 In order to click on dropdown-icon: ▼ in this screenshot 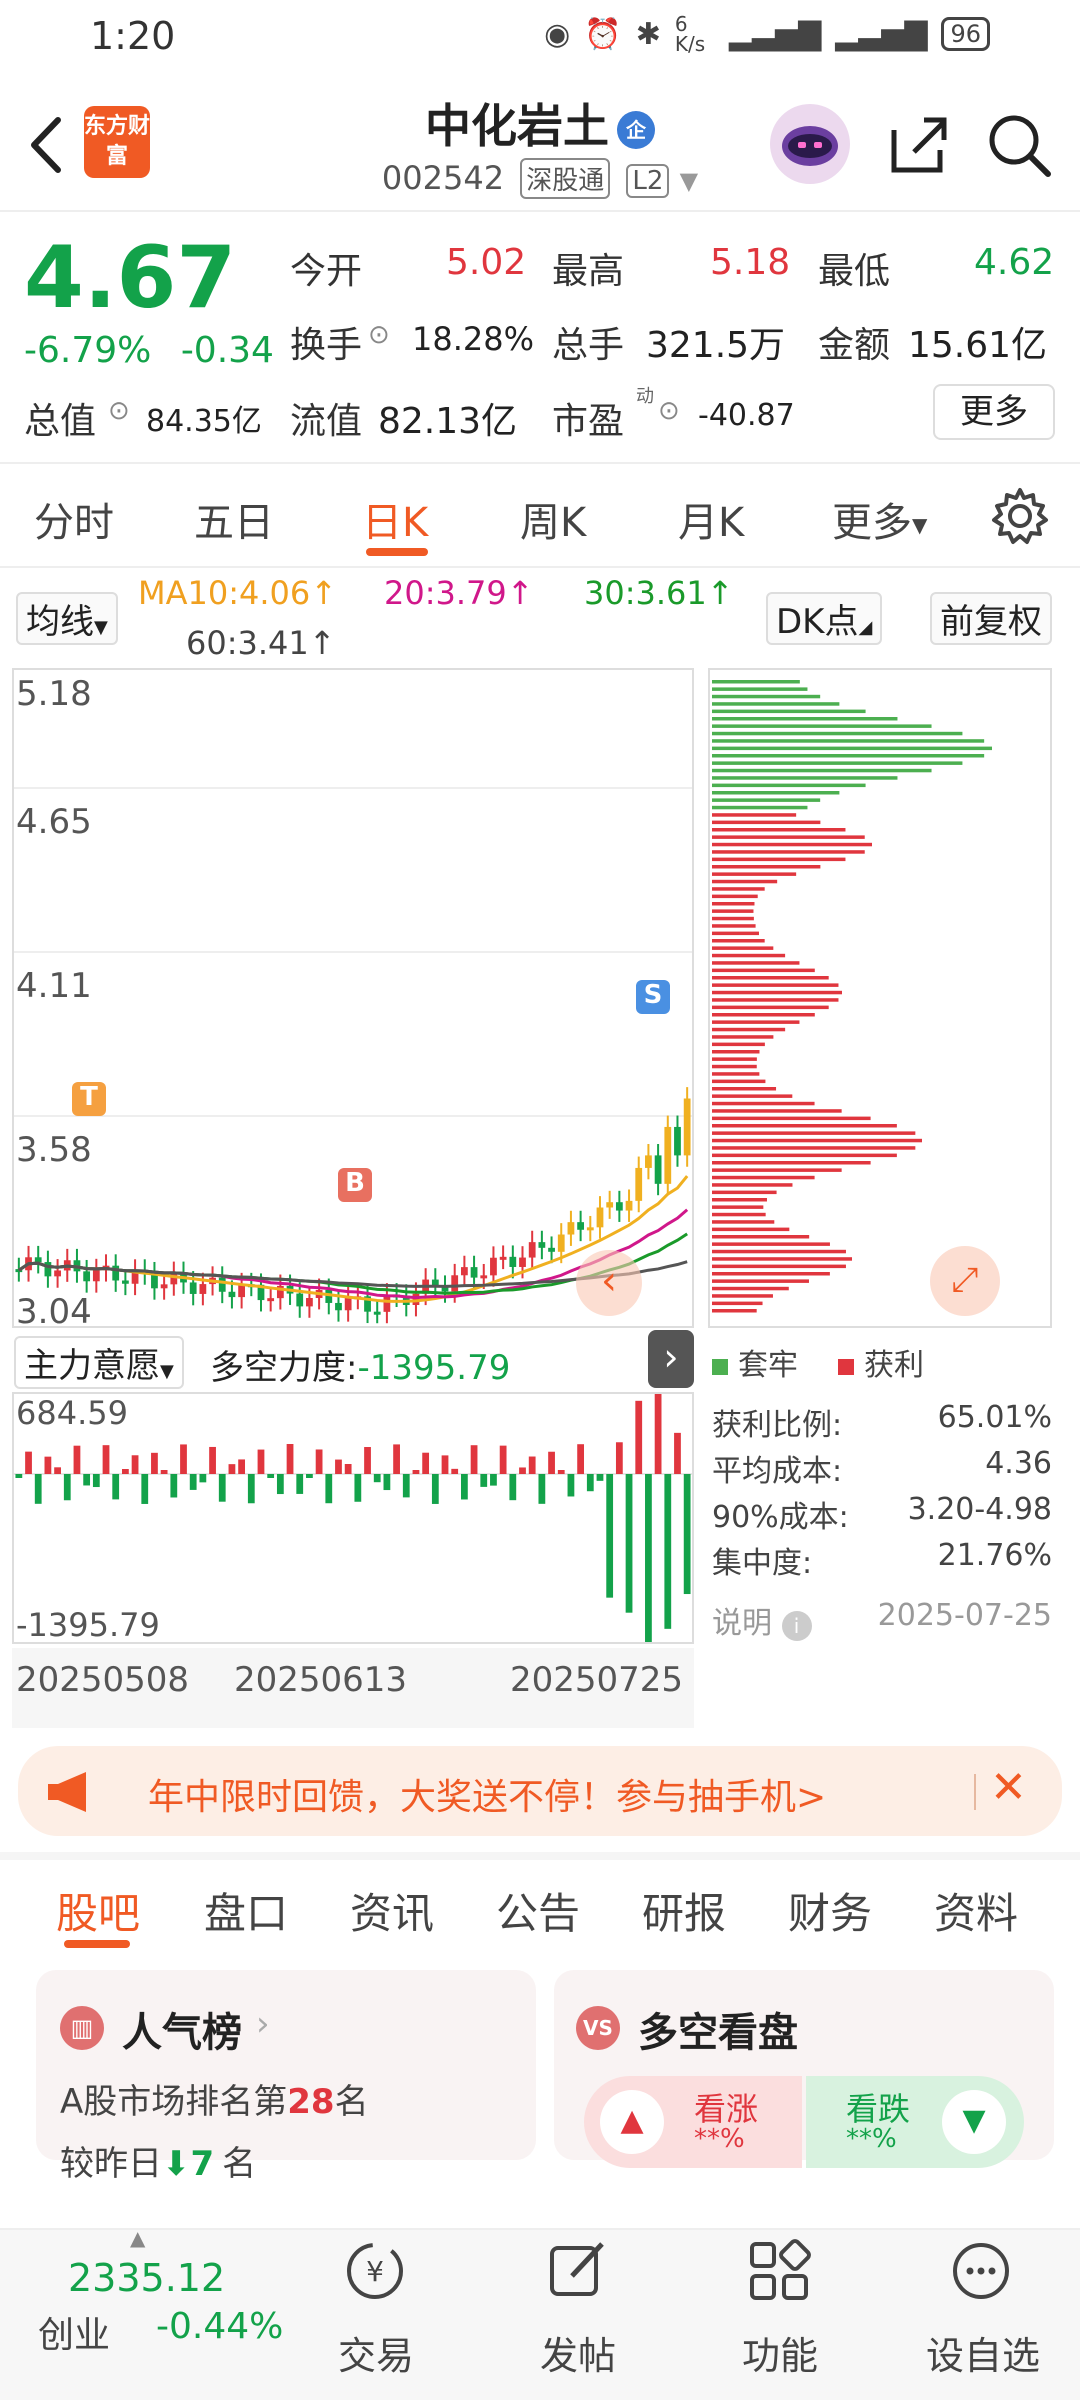, I will do `click(689, 181)`.